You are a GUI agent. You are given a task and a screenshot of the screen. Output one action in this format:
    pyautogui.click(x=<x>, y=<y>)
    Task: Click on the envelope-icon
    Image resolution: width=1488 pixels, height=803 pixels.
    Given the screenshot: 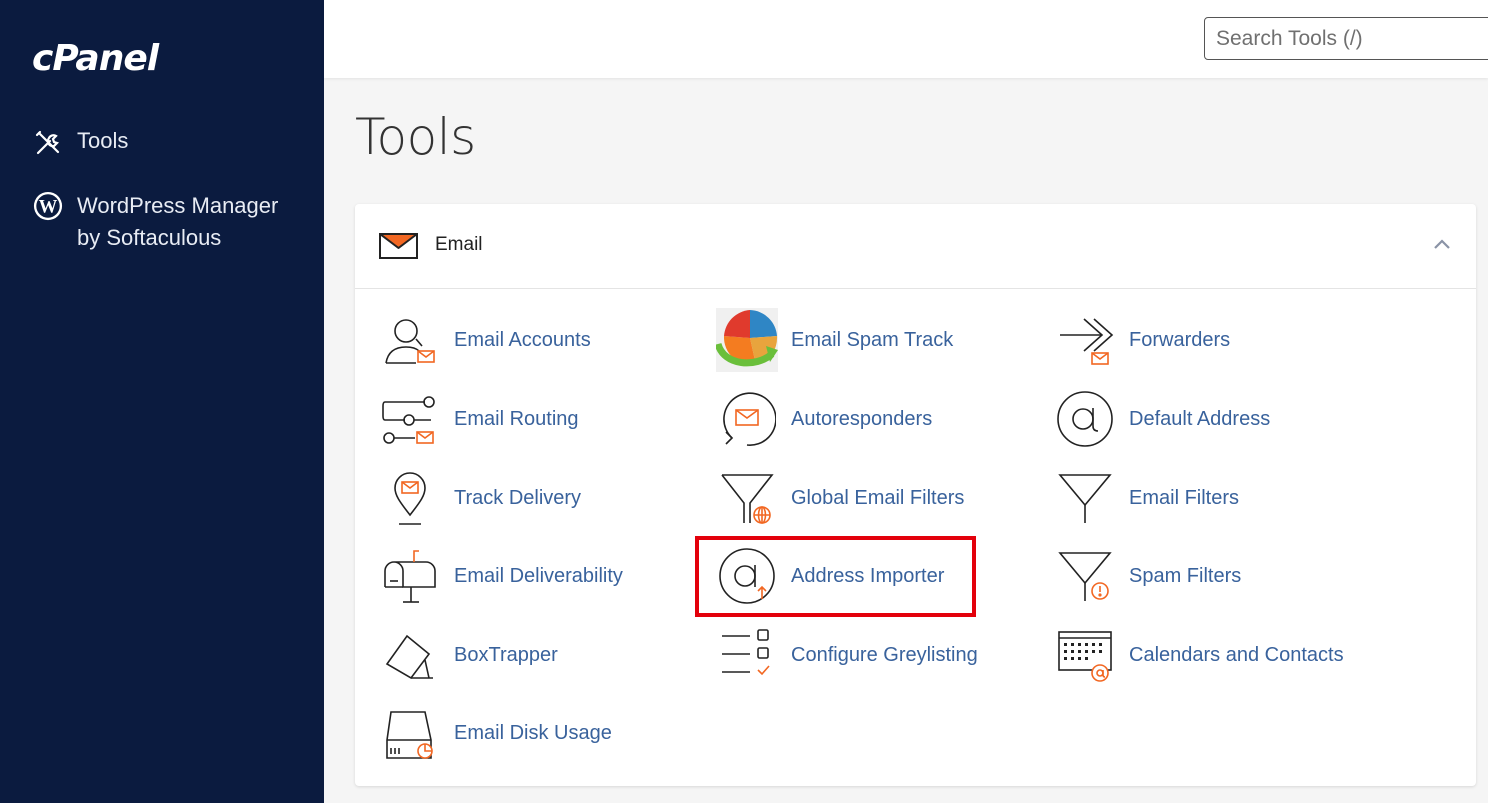 What is the action you would take?
    pyautogui.click(x=399, y=248)
    